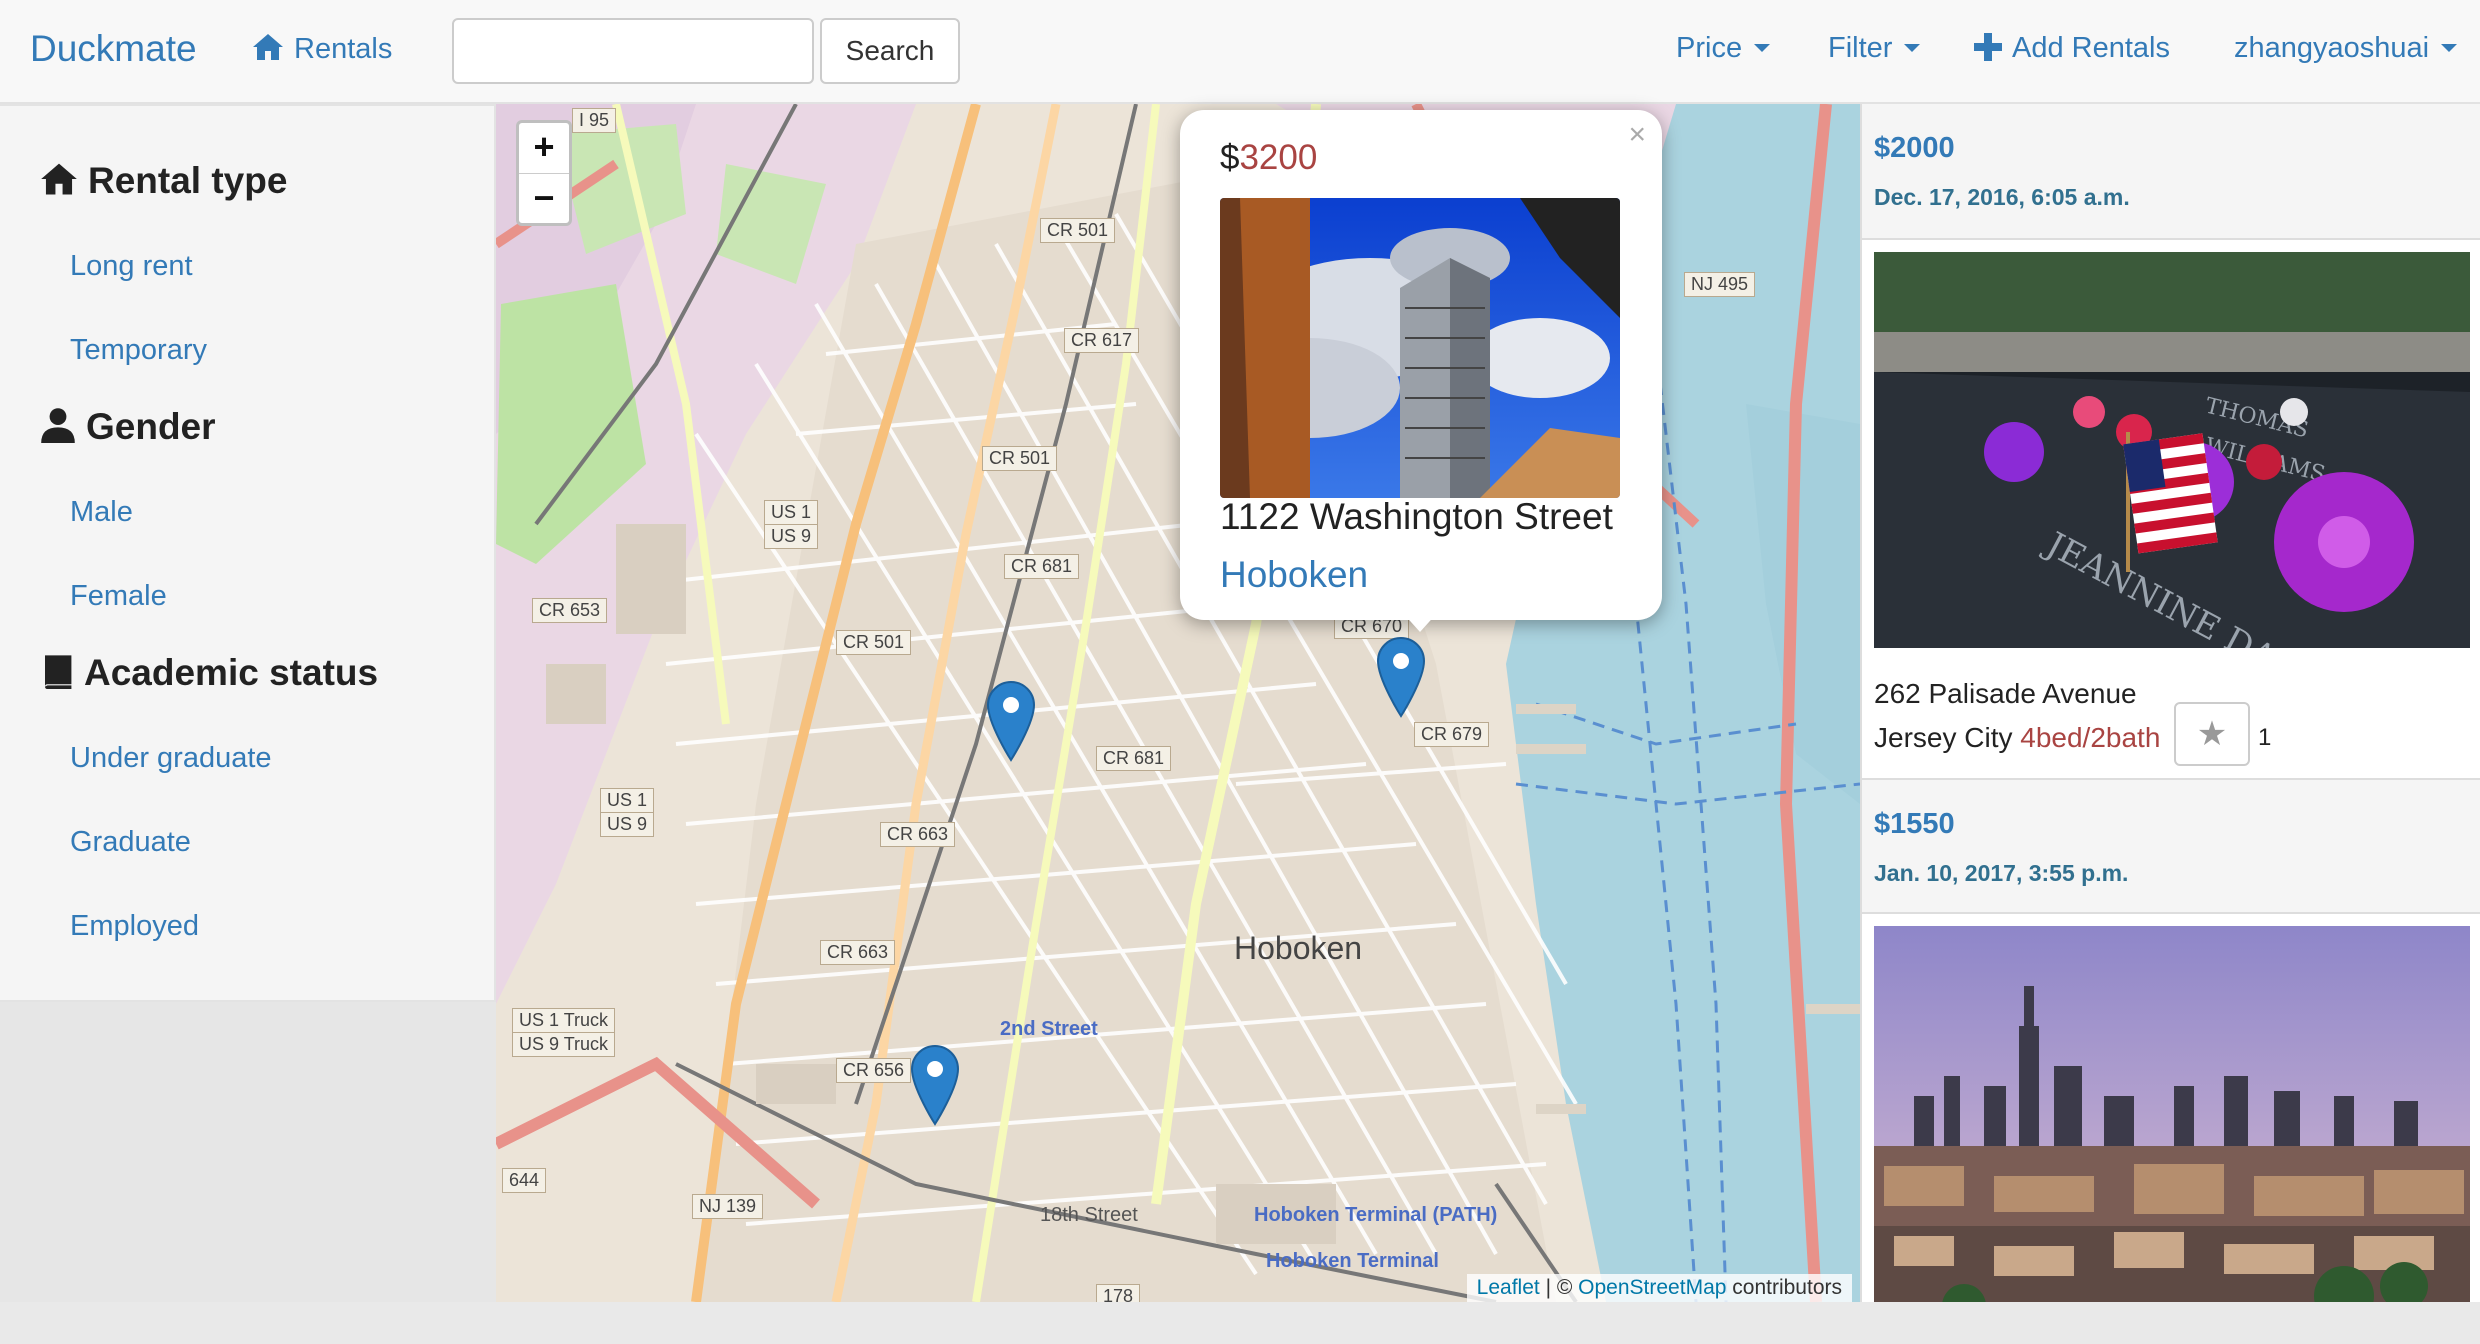 The image size is (2480, 1344). What do you see at coordinates (544, 199) in the screenshot?
I see `zoom-out-button: −` at bounding box center [544, 199].